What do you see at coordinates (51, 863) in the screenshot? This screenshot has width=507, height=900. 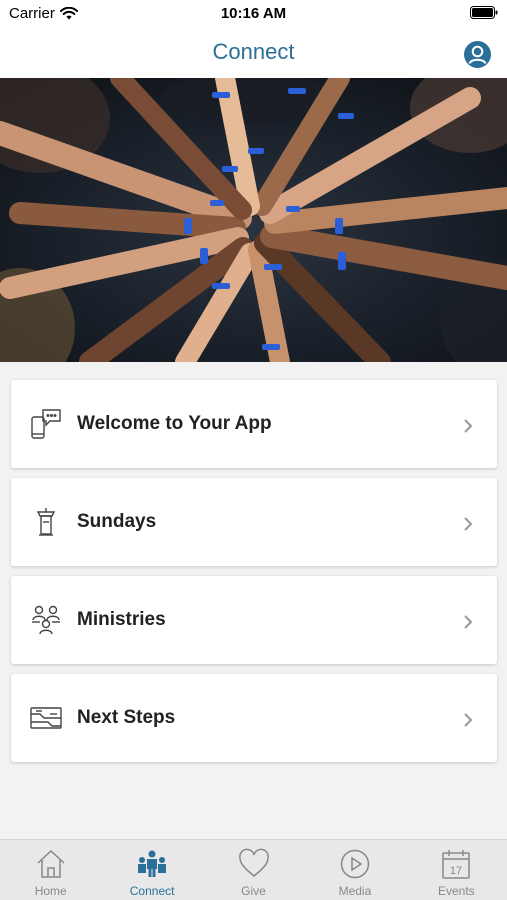 I see `home-icon` at bounding box center [51, 863].